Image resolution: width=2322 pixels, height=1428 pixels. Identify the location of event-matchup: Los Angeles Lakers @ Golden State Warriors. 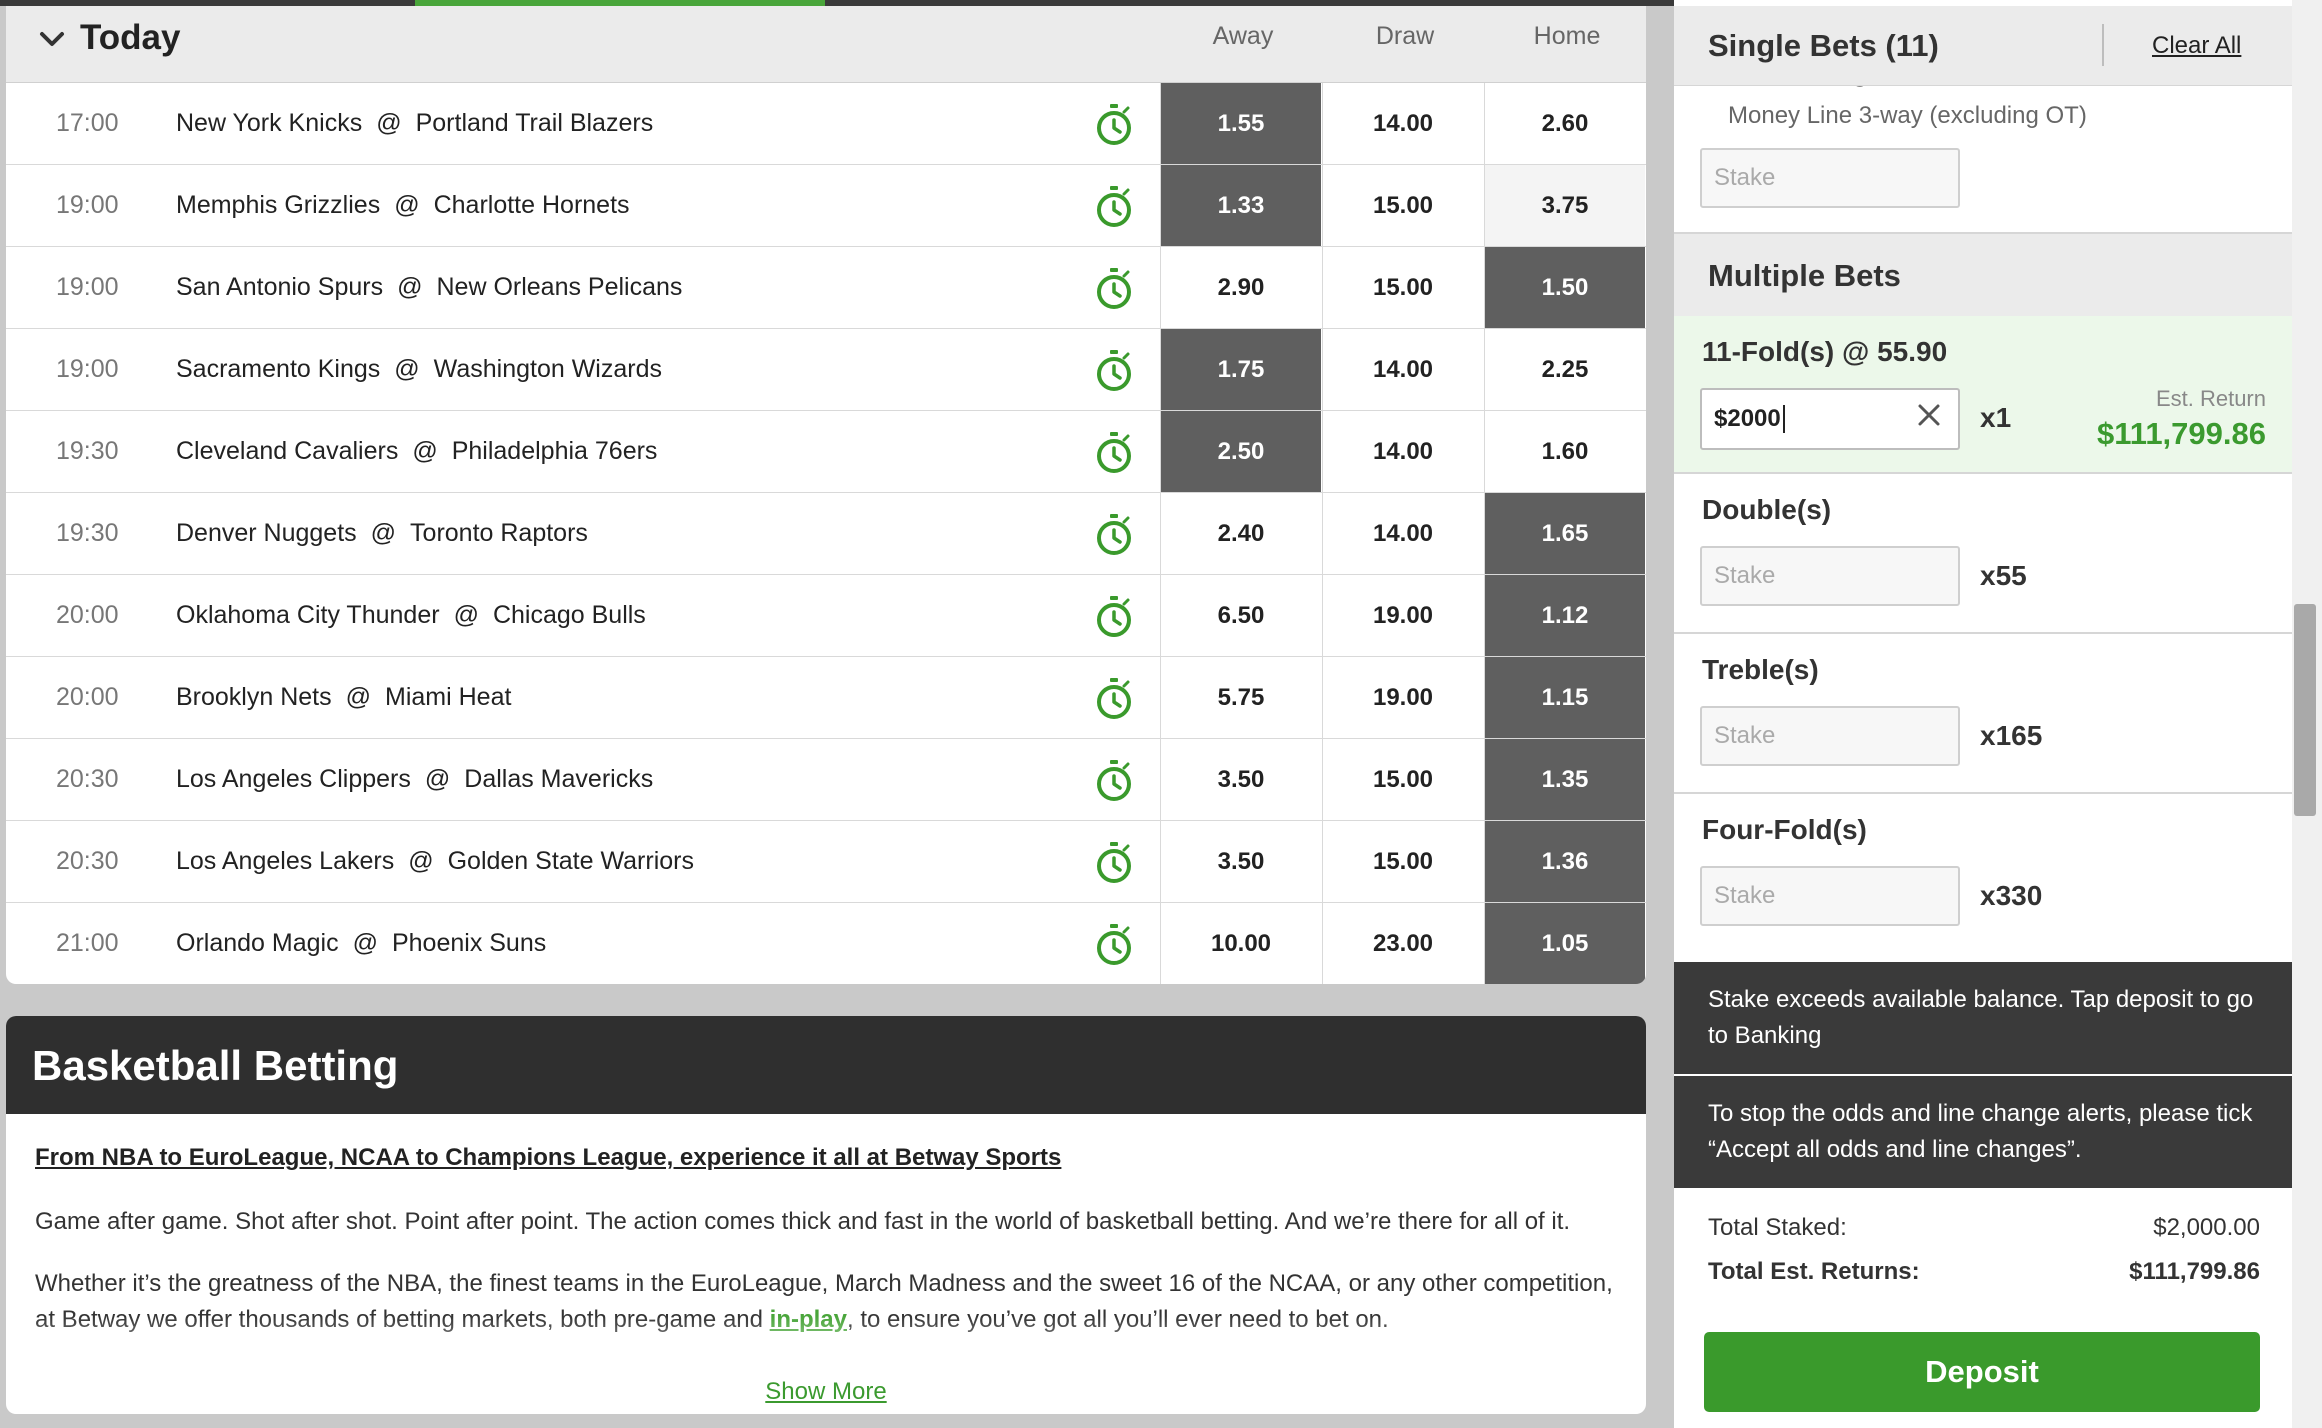
(435, 861).